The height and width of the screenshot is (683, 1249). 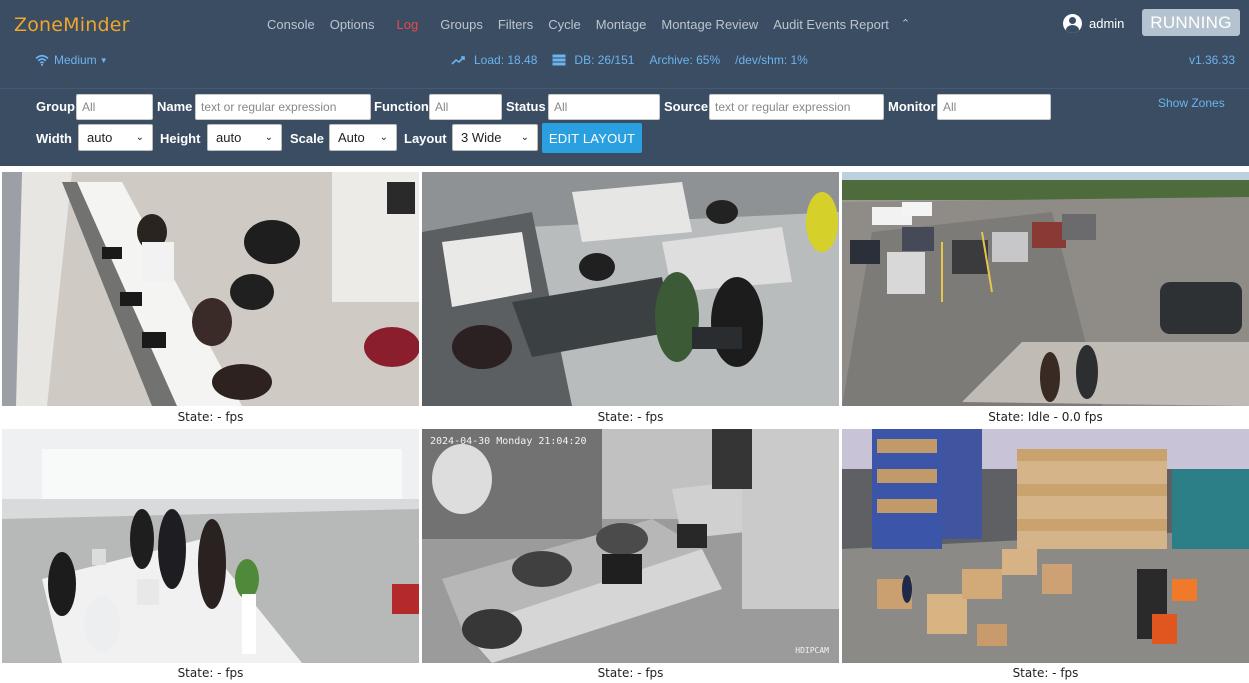 I want to click on nav-options: Options, so click(x=352, y=24).